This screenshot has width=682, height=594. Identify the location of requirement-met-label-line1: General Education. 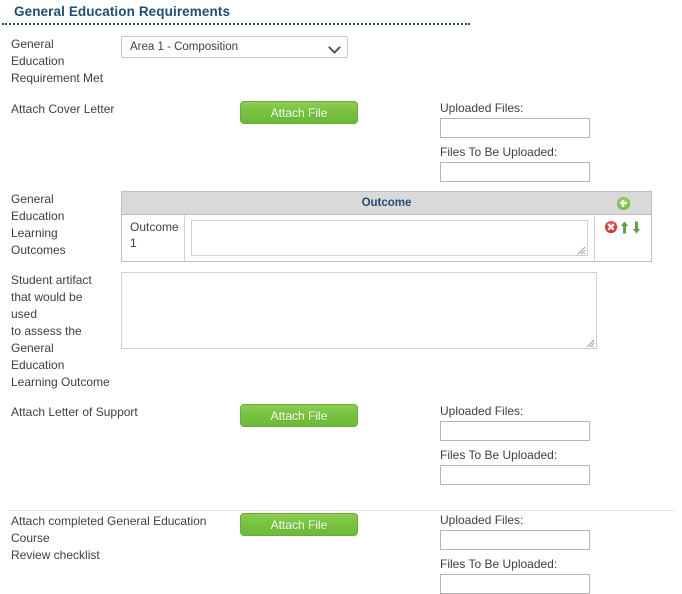
(38, 52).